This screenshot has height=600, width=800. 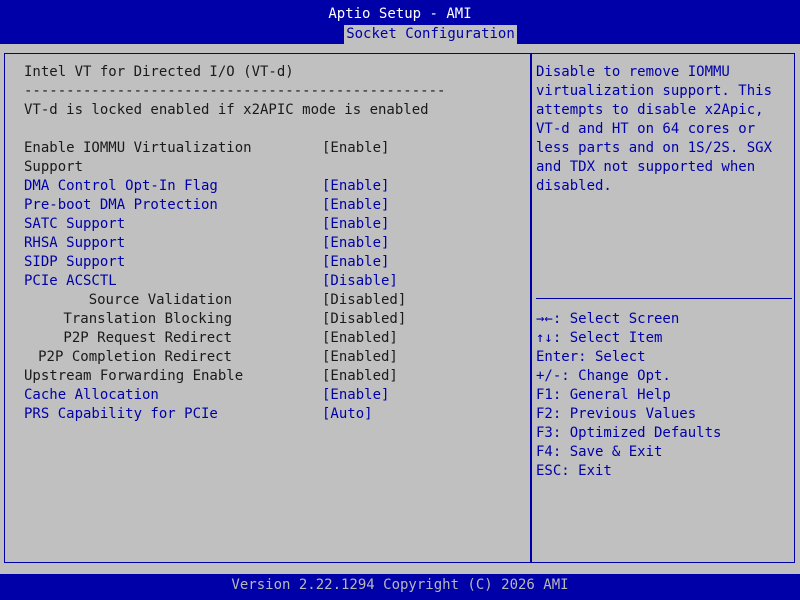 What do you see at coordinates (360, 357) in the screenshot?
I see `setting-value-p2p-completion-redirect: [Enabled]` at bounding box center [360, 357].